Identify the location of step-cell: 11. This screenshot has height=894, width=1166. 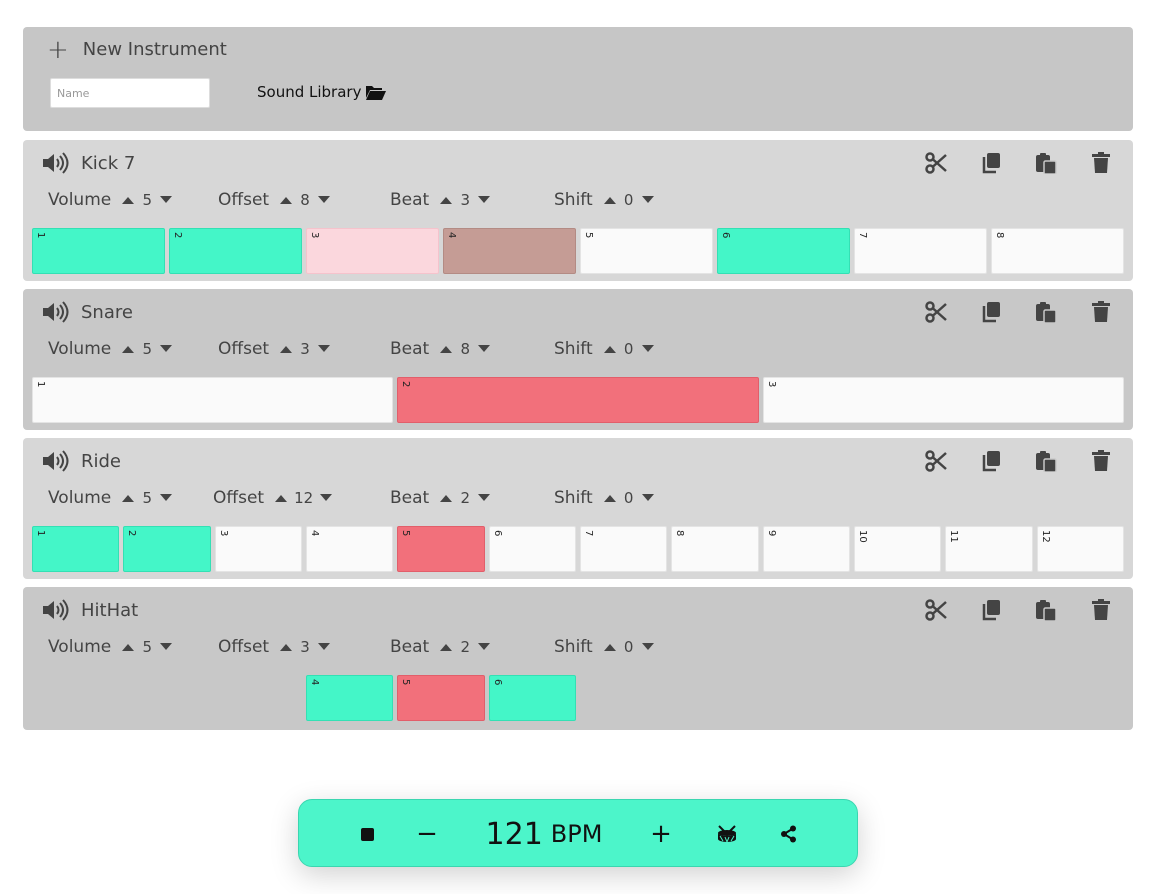
(989, 549).